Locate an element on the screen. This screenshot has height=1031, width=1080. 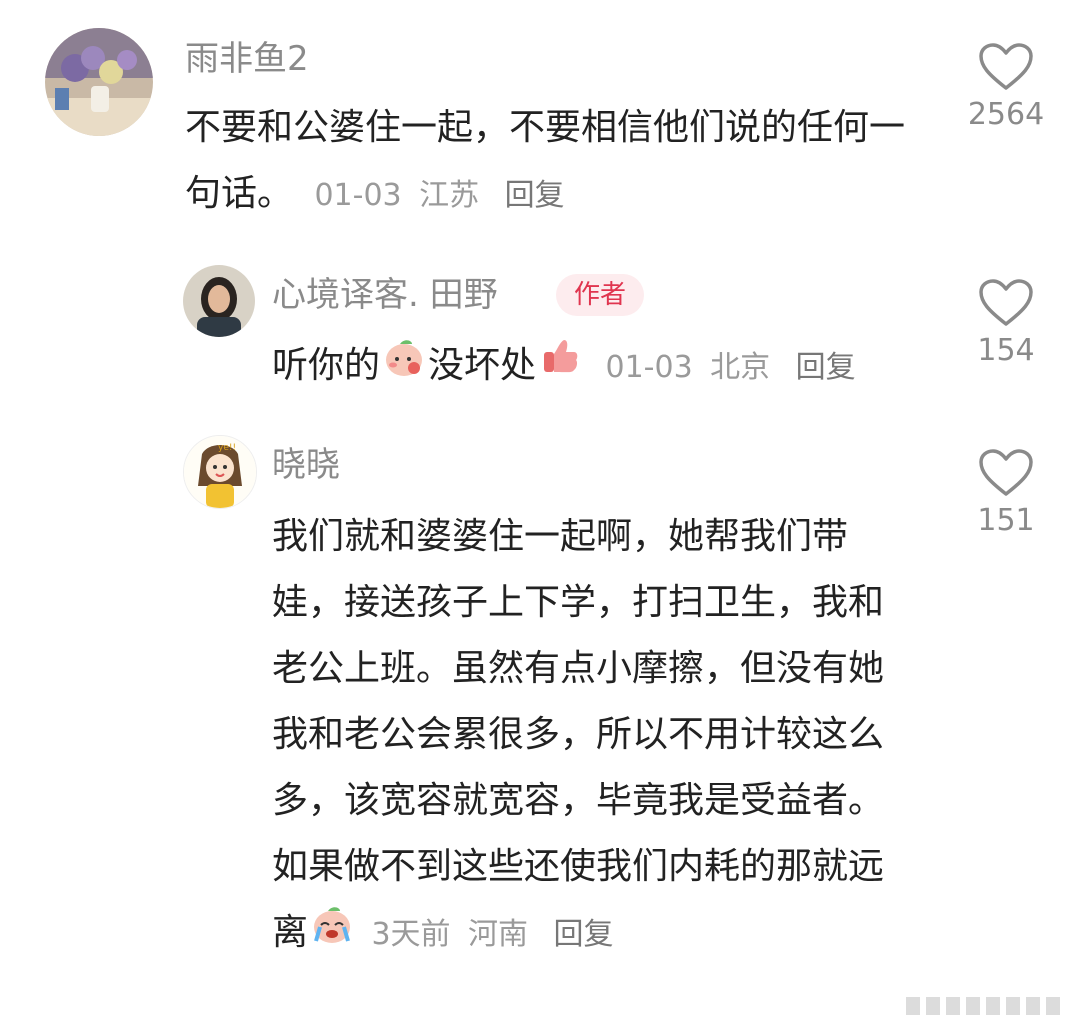
like-button: 154 is located at coordinates (1006, 322).